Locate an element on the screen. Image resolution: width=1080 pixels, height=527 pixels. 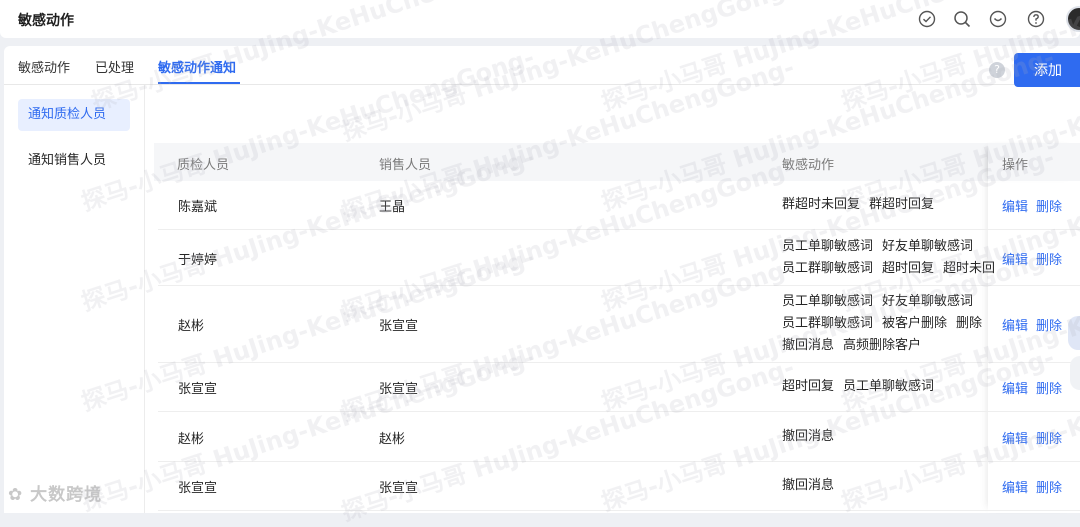
action-tag: 高频删除客户 is located at coordinates (882, 345).